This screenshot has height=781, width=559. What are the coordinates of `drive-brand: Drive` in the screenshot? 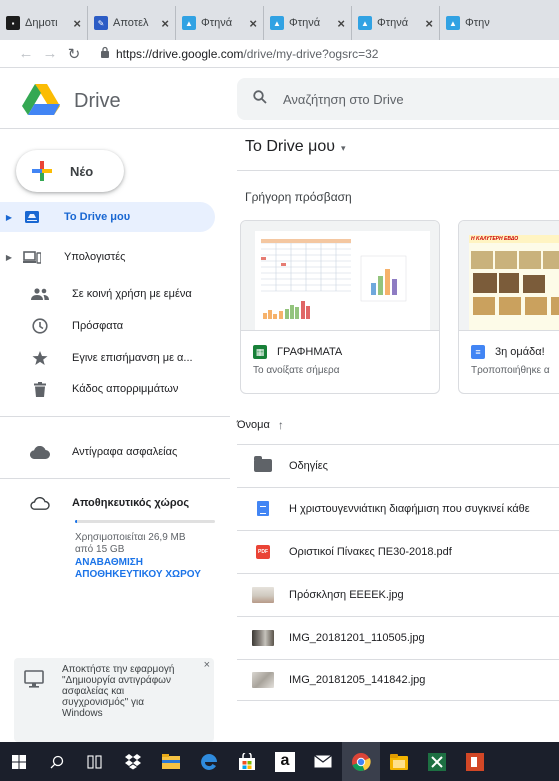 It's located at (71, 101).